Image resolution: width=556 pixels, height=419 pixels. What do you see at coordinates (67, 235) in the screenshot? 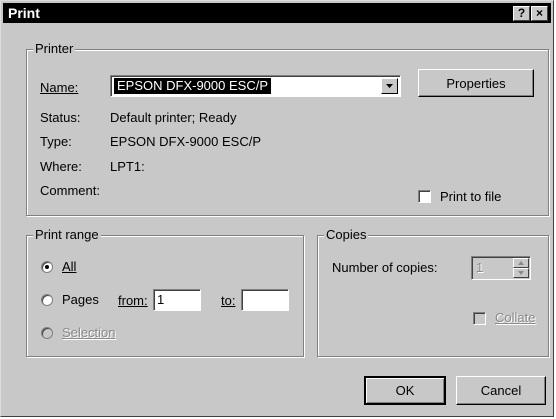
I see `print-range-group-label: Print range` at bounding box center [67, 235].